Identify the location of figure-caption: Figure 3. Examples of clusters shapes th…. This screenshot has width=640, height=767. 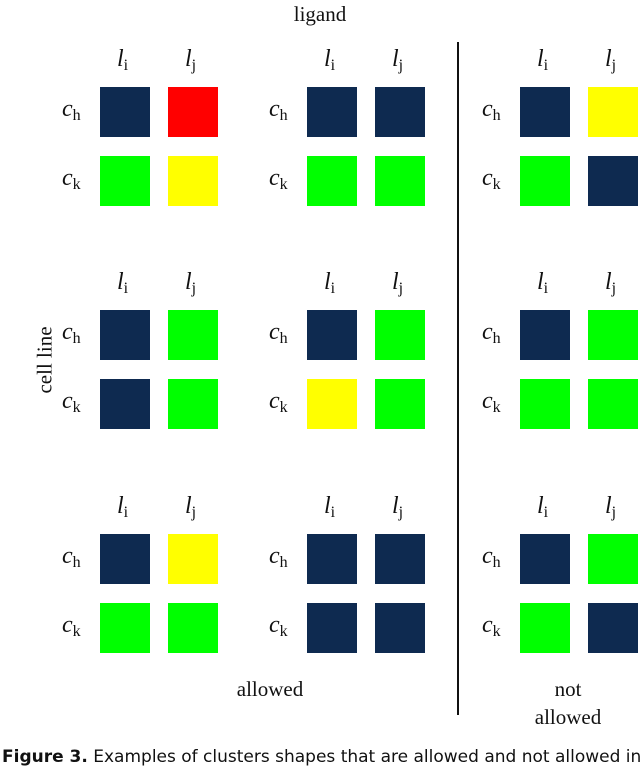
(320, 757).